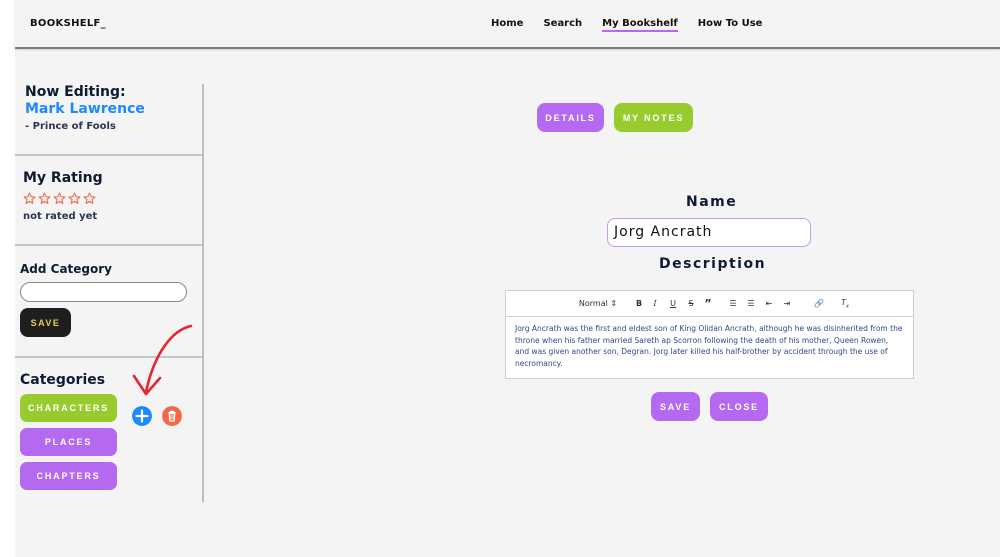 This screenshot has height=557, width=1000. Describe the element at coordinates (593, 303) in the screenshot. I see `format-select-value: Normal` at that location.